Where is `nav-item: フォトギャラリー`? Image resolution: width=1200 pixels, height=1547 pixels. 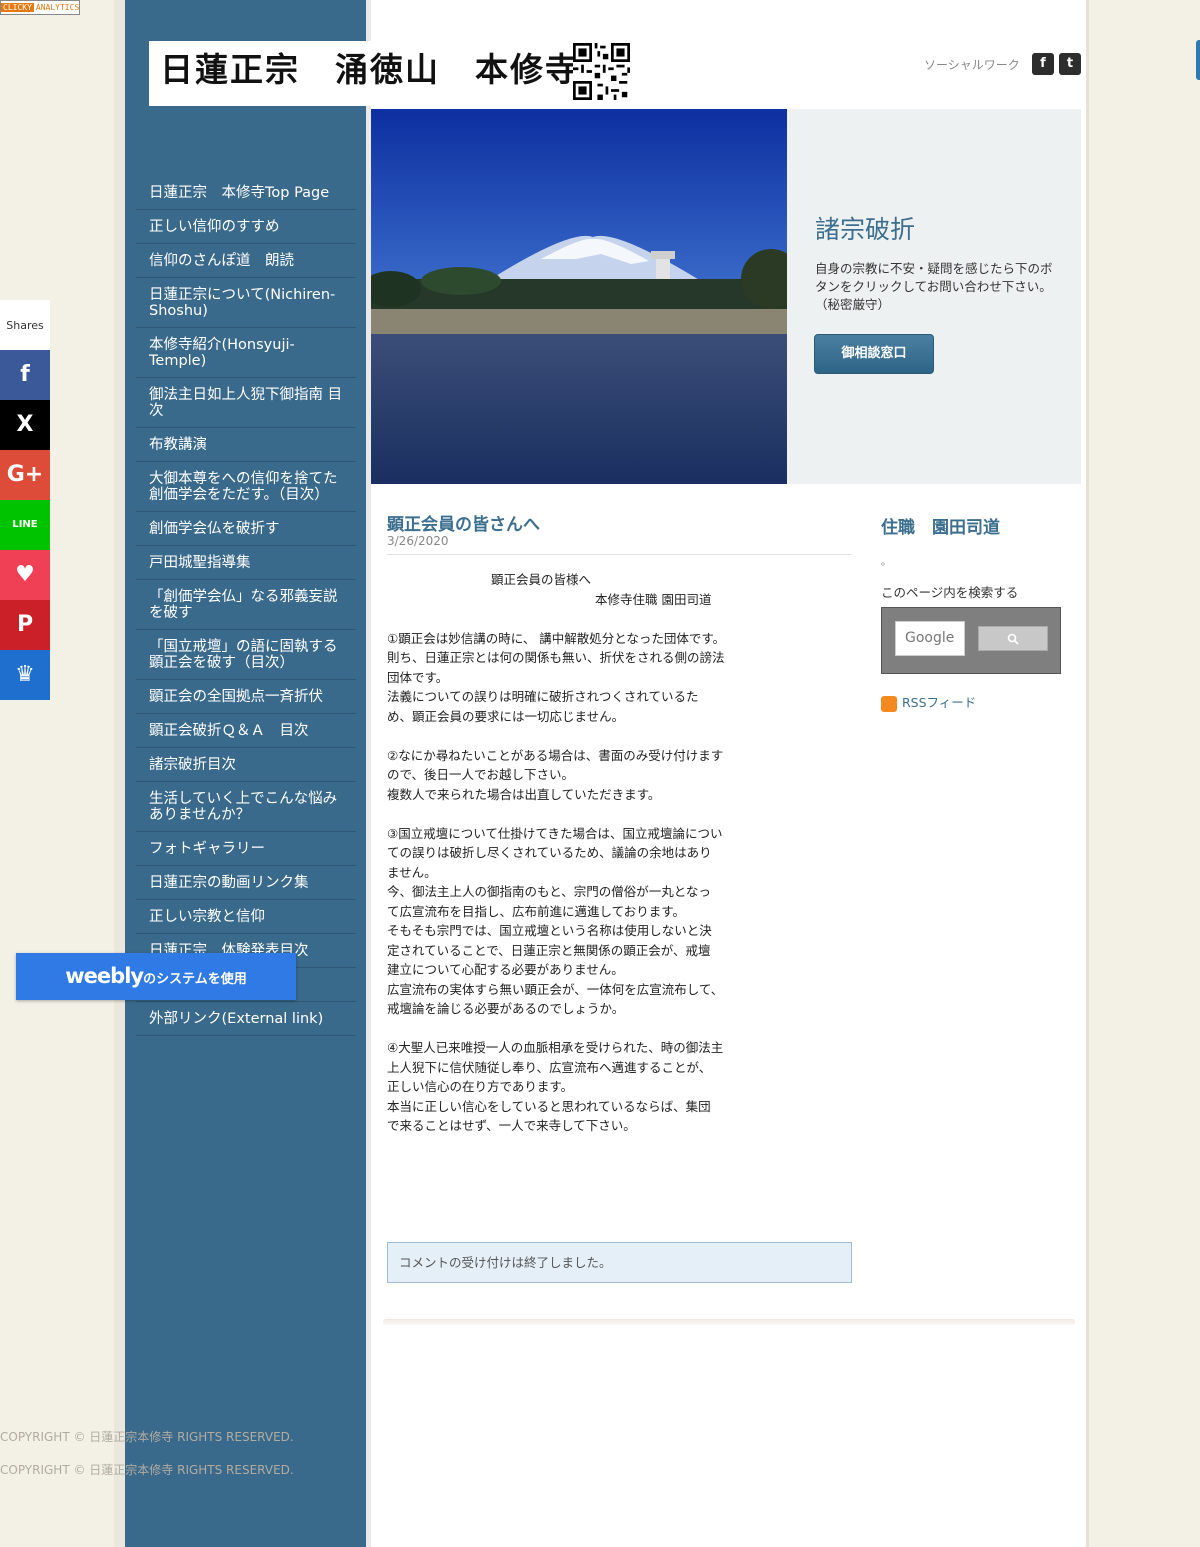
nav-item: フォトギャラリー is located at coordinates (246, 849).